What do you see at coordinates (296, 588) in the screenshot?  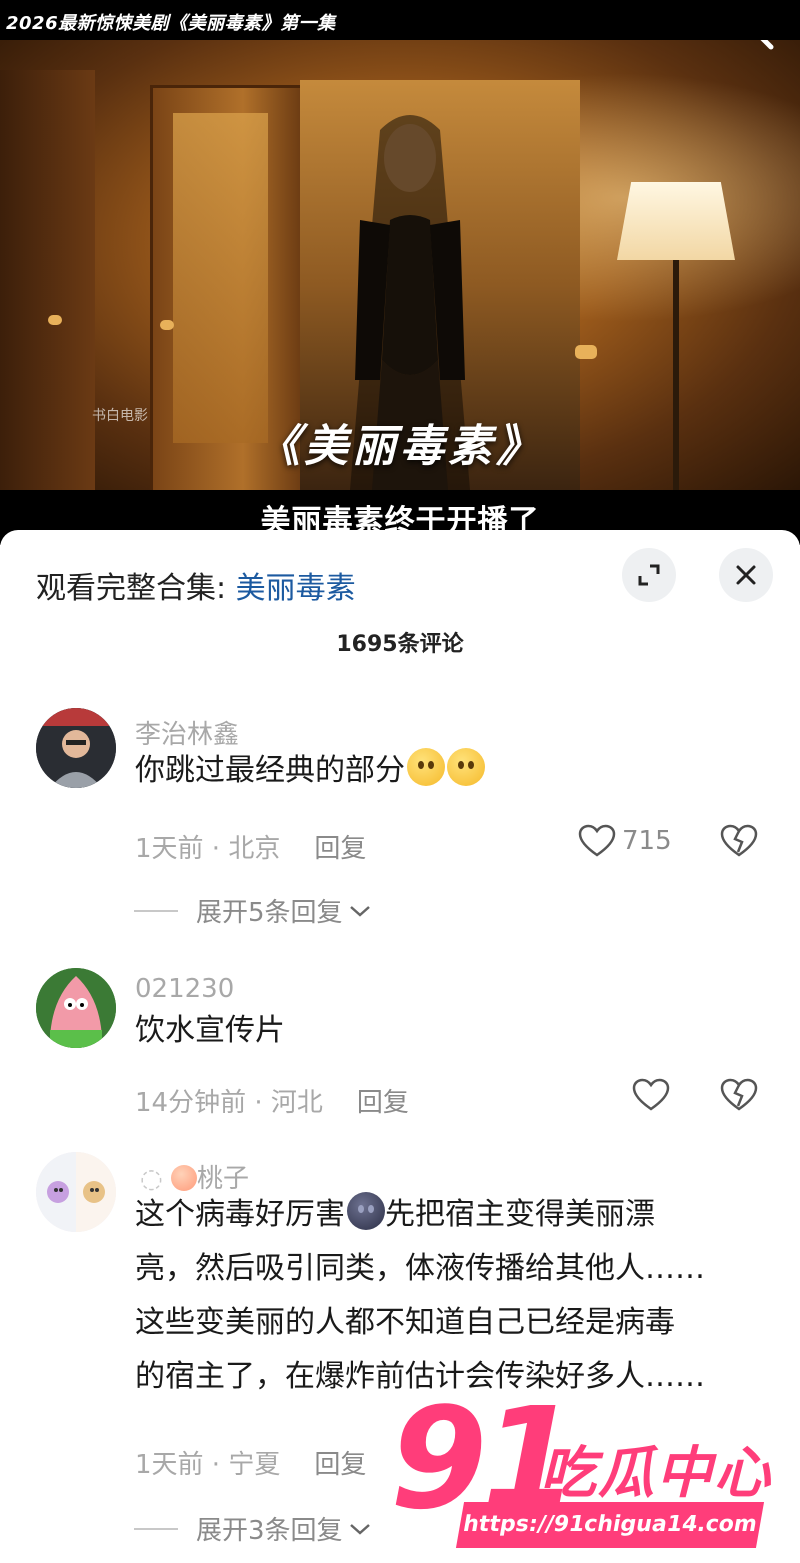 I see `collection-link: 美丽毒素` at bounding box center [296, 588].